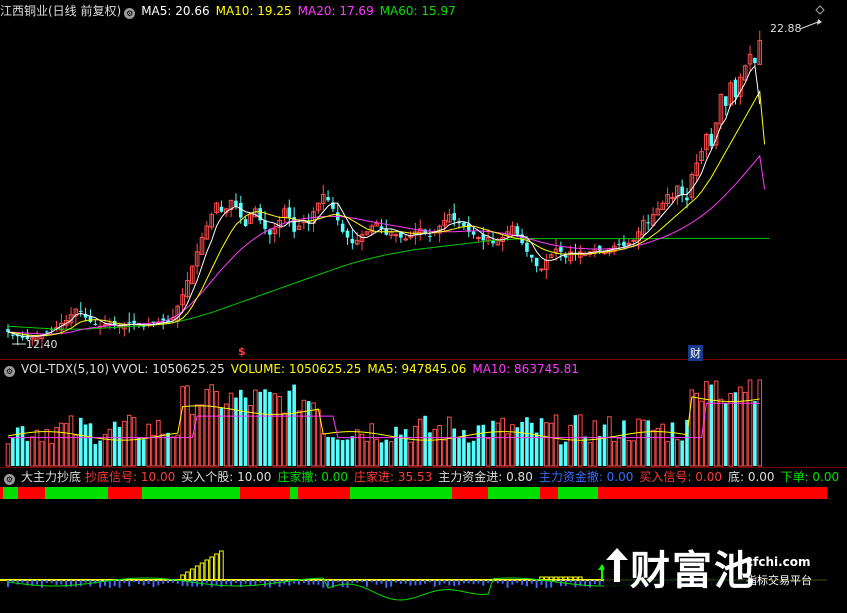  Describe the element at coordinates (809, 25) in the screenshot. I see `high-price-pointer` at that location.